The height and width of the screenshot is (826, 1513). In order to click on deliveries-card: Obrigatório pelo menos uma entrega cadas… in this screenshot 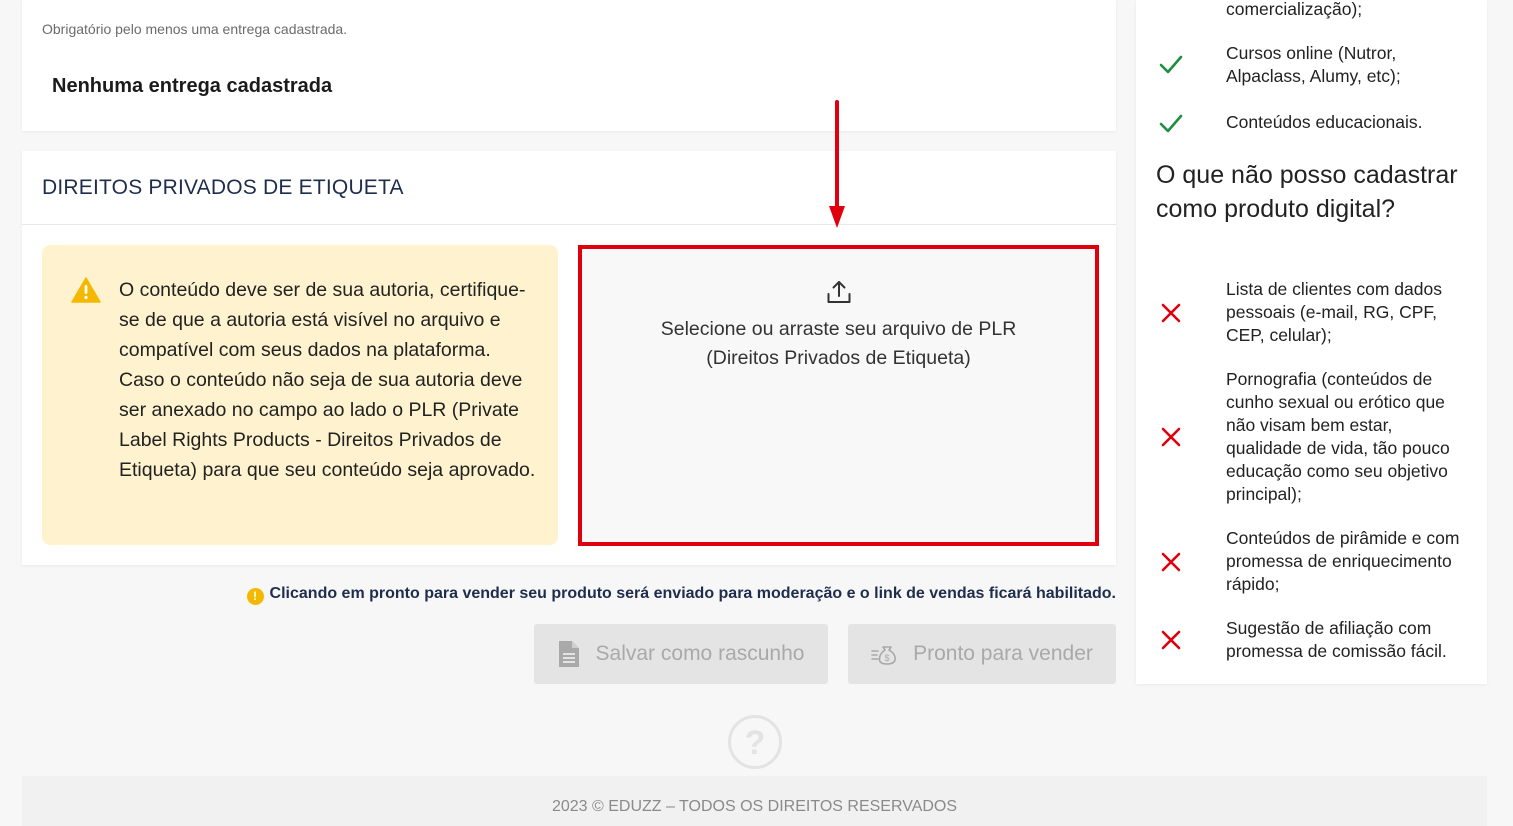, I will do `click(569, 65)`.